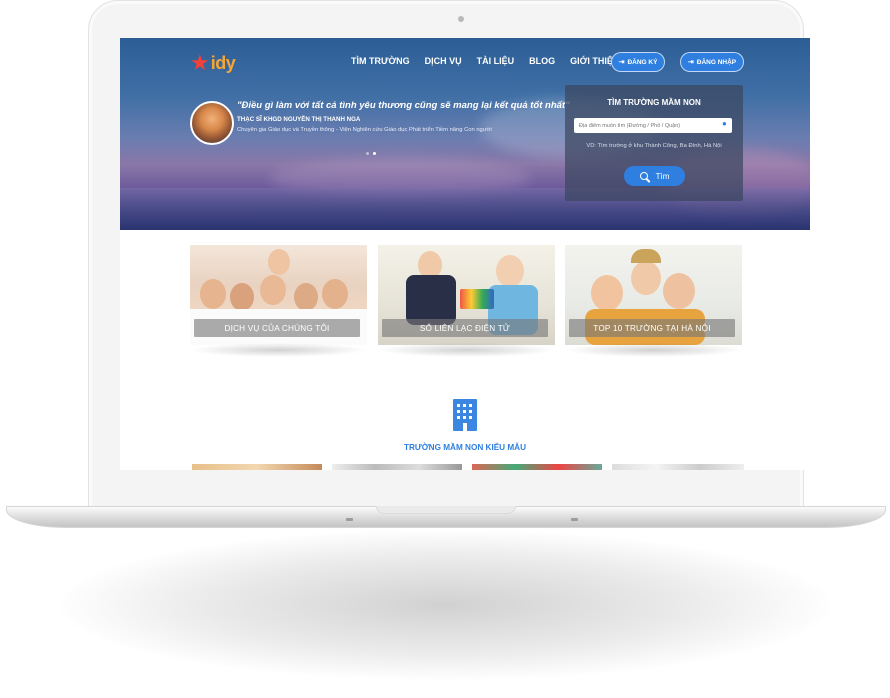  What do you see at coordinates (496, 61) in the screenshot?
I see `nav-item-tai-lieu: TÀI LIỆU` at bounding box center [496, 61].